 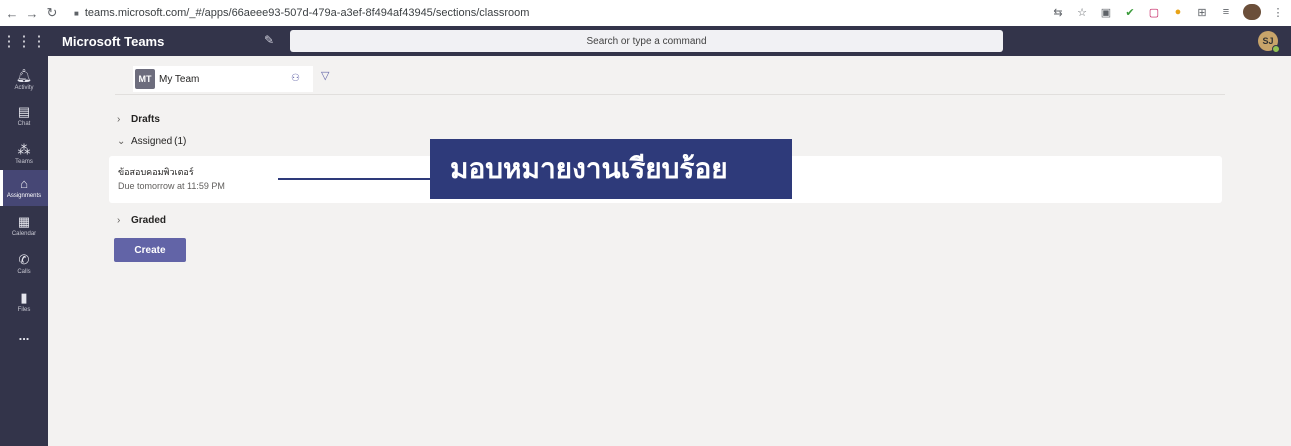 I want to click on rail-item-teams: ⁂ Teams, so click(x=24, y=154).